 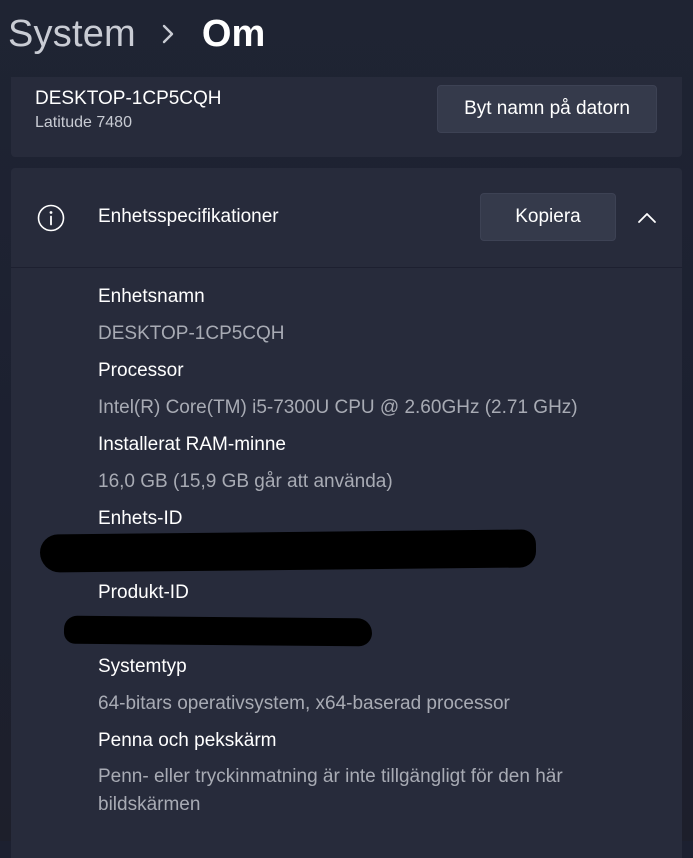 I want to click on page-title: Om, so click(x=233, y=33).